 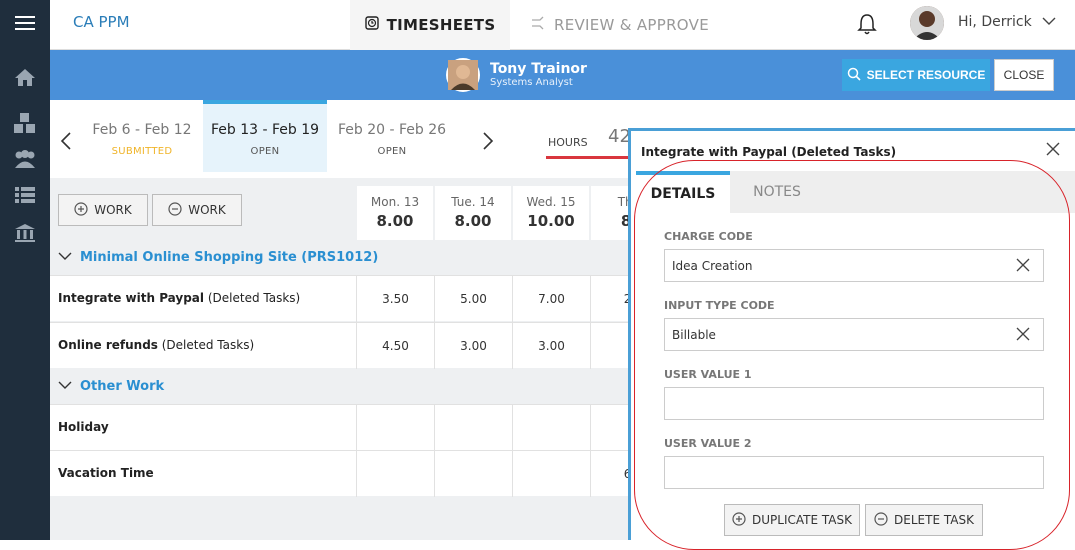 I want to click on close-icon, so click(x=1053, y=151).